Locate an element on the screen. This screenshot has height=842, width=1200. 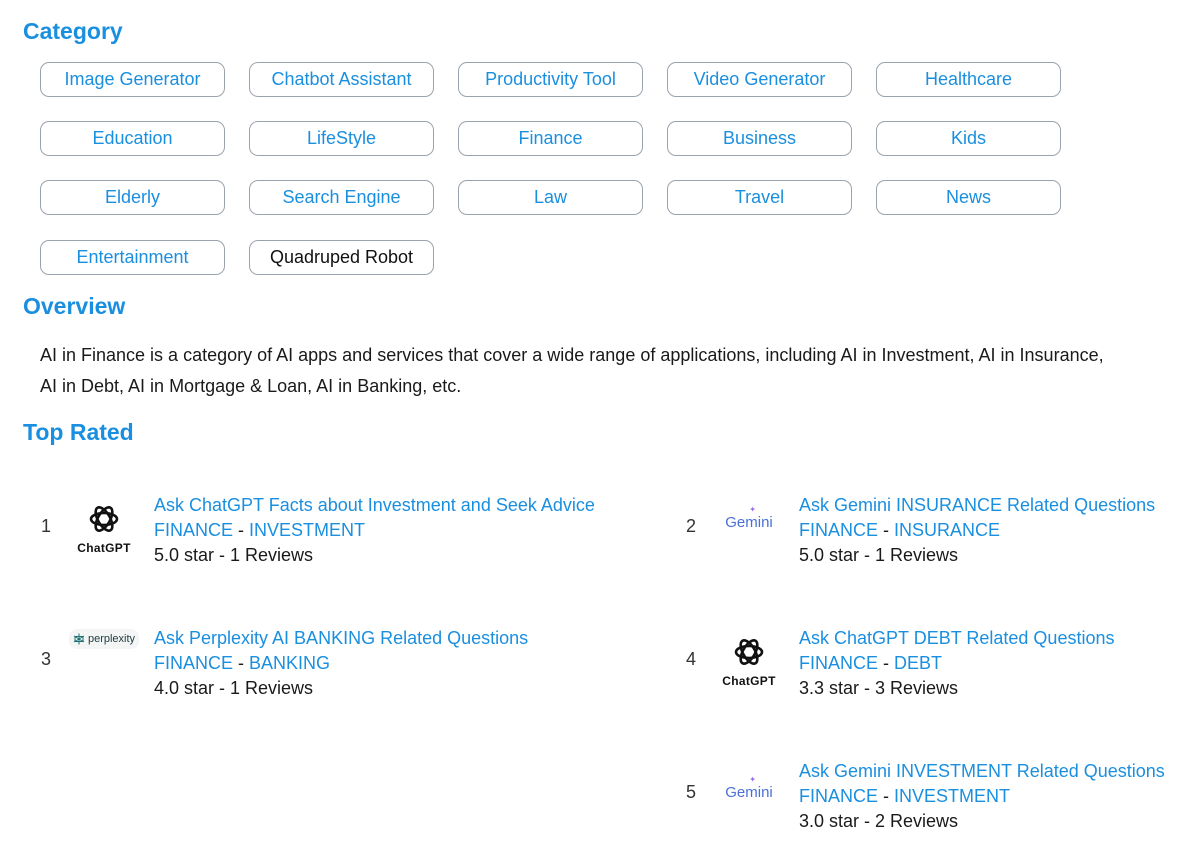
category-button-image-generator: Image Generator is located at coordinates (132, 79).